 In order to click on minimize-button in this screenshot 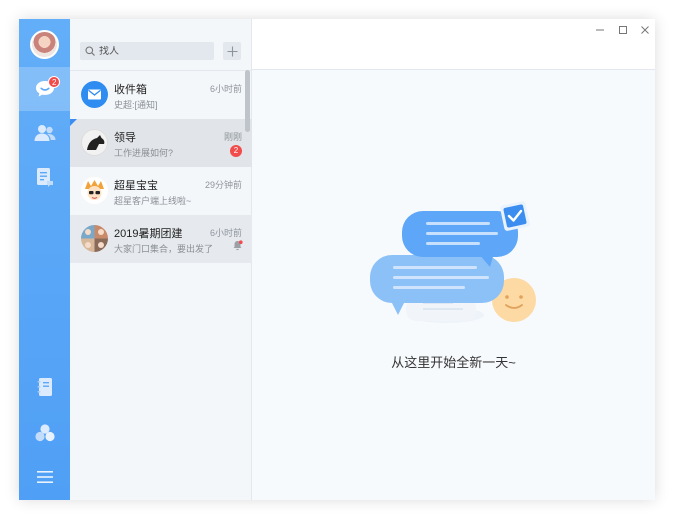, I will do `click(600, 30)`.